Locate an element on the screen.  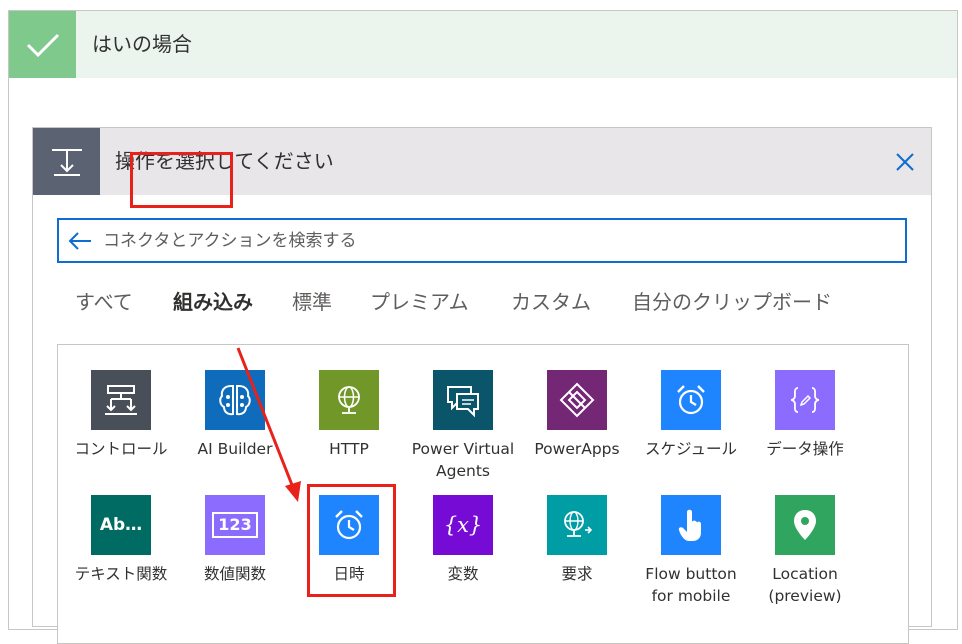
connector-label: テキスト関数 is located at coordinates (121, 574).